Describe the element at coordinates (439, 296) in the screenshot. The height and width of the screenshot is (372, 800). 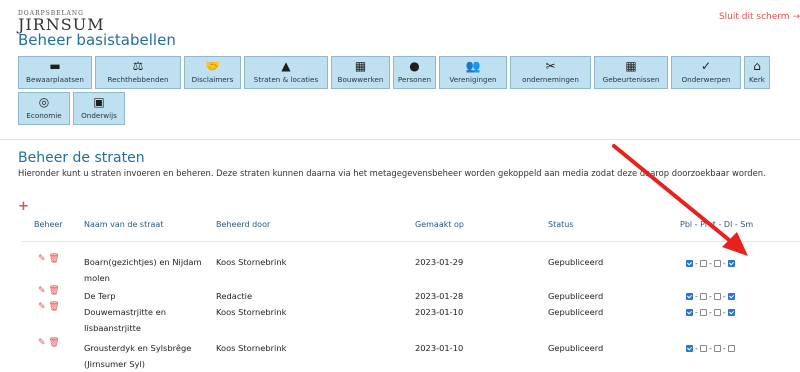
I see `created-on: 2023-01-28` at that location.